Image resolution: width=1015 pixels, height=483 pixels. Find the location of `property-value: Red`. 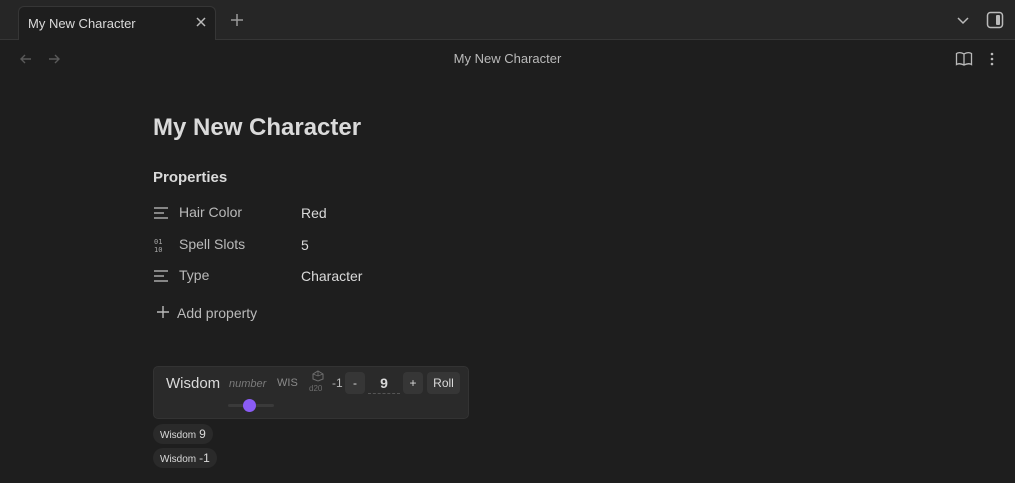

property-value: Red is located at coordinates (314, 213).